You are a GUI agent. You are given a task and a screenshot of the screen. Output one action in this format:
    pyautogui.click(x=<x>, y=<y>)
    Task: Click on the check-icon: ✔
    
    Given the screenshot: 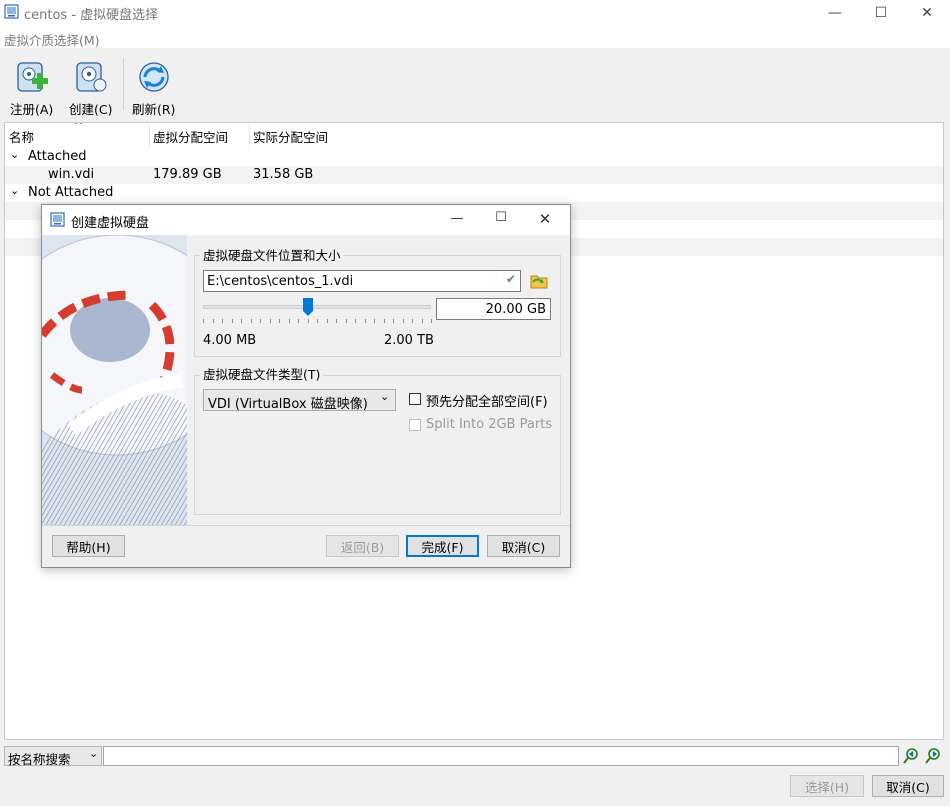 What is the action you would take?
    pyautogui.click(x=511, y=279)
    